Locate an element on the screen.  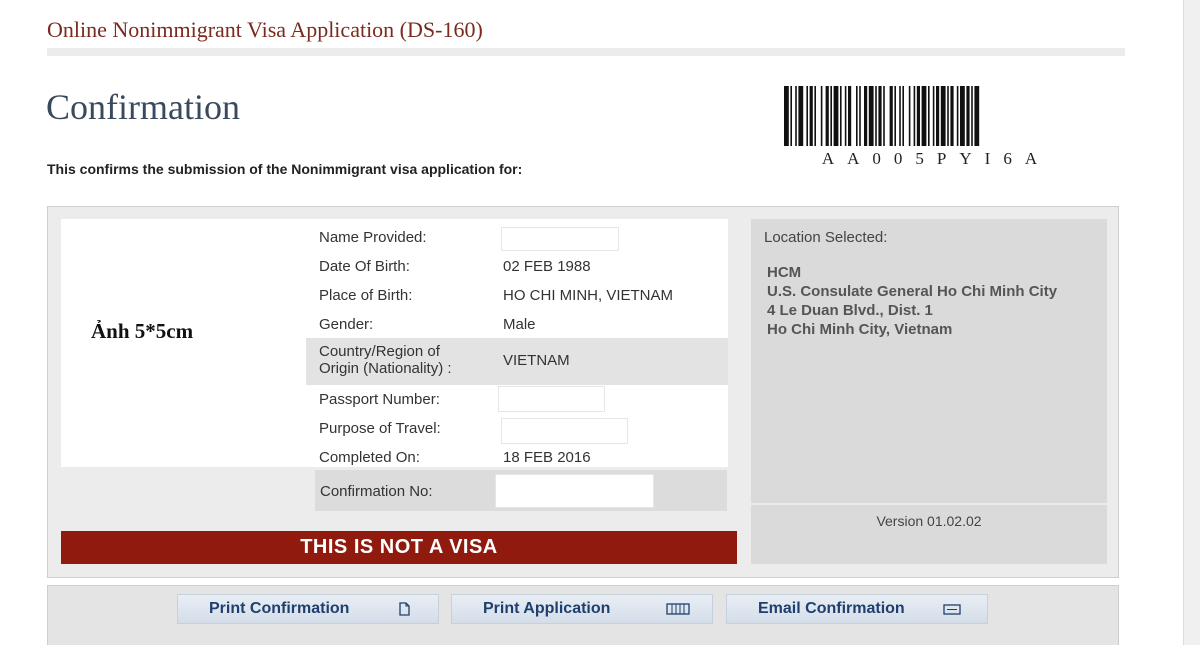
gender-label: Gender: is located at coordinates (346, 324).